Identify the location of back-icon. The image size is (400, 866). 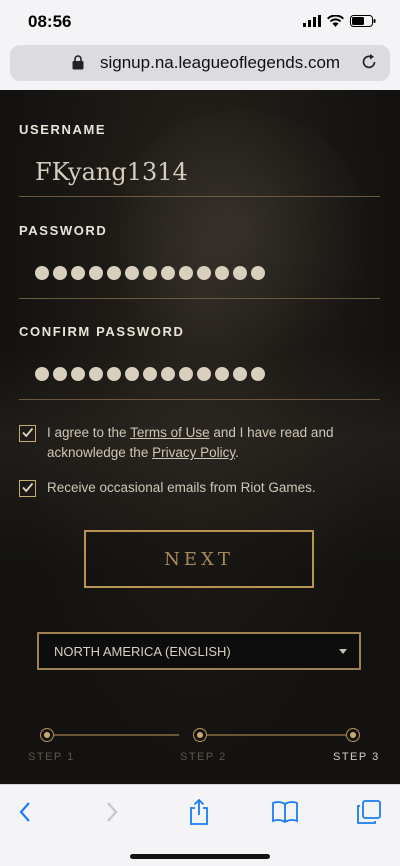
(24, 812).